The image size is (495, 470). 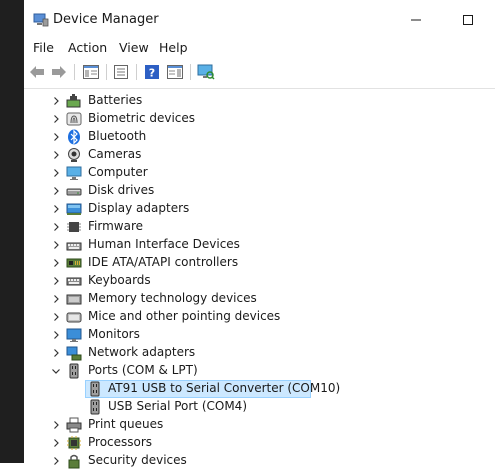 I want to click on scan-hardware-icon, so click(x=206, y=72).